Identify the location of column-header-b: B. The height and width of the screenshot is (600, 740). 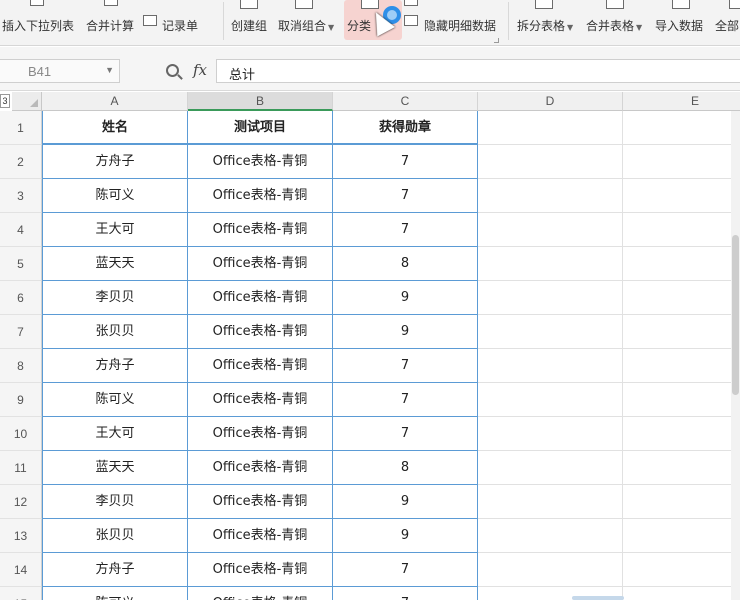
(260, 101).